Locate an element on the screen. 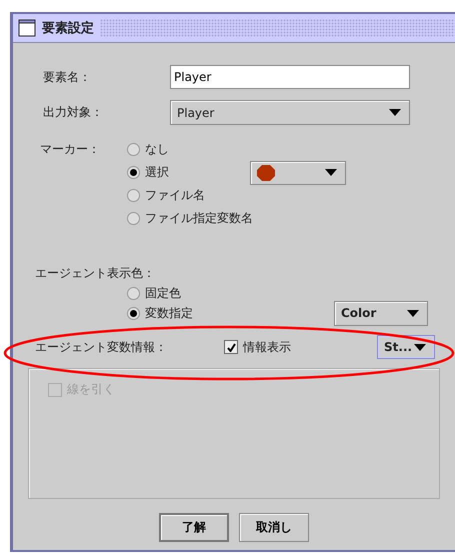 Image resolution: width=455 pixels, height=554 pixels. color-dropdown: Color is located at coordinates (381, 313).